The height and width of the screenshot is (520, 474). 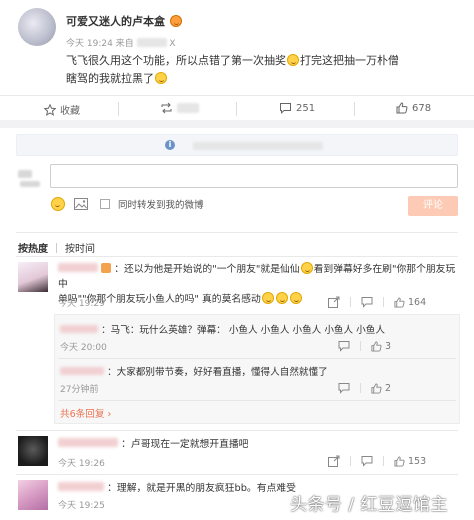 I want to click on watermark-text: 头条号 / 红豆逗馆主, so click(x=369, y=505).